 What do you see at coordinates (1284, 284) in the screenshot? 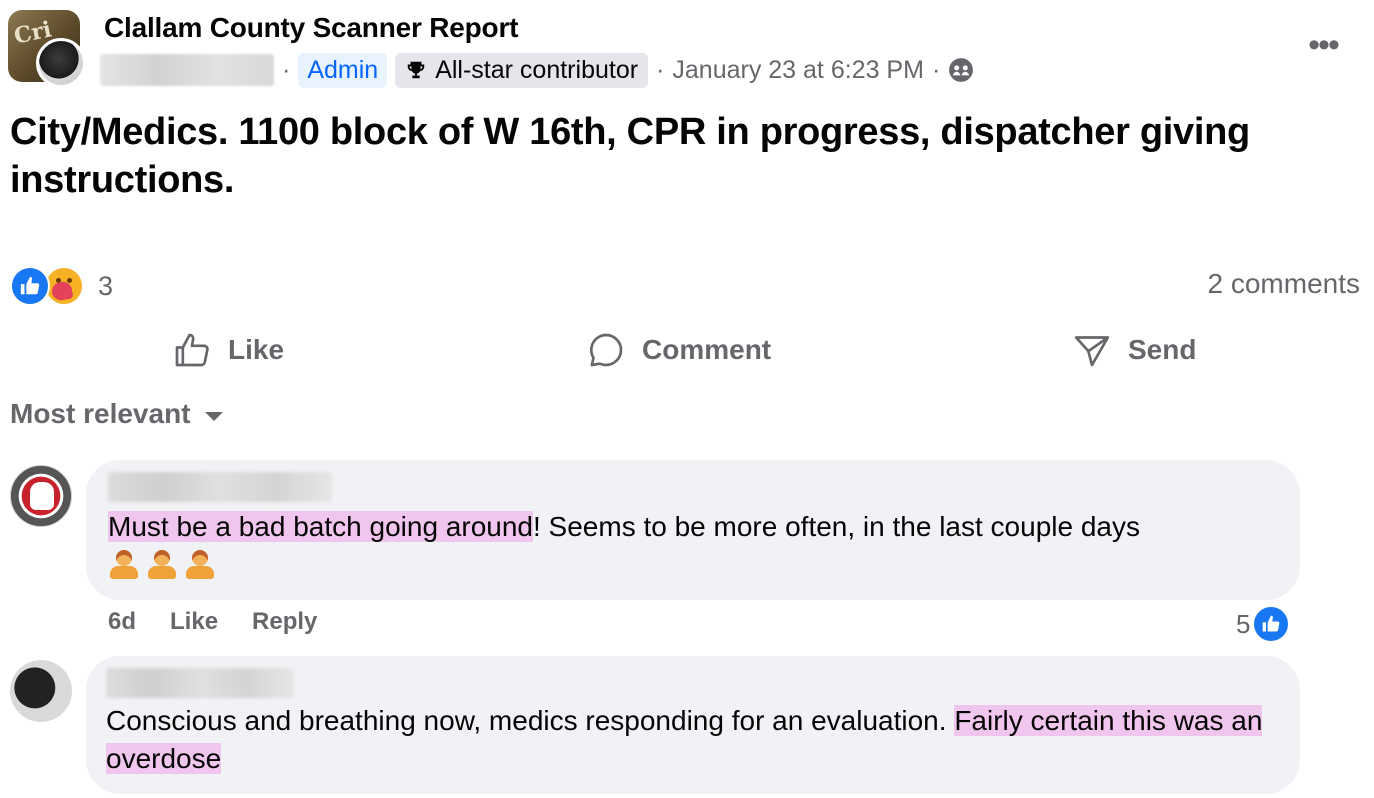
I see `comments-count: 2 comments` at bounding box center [1284, 284].